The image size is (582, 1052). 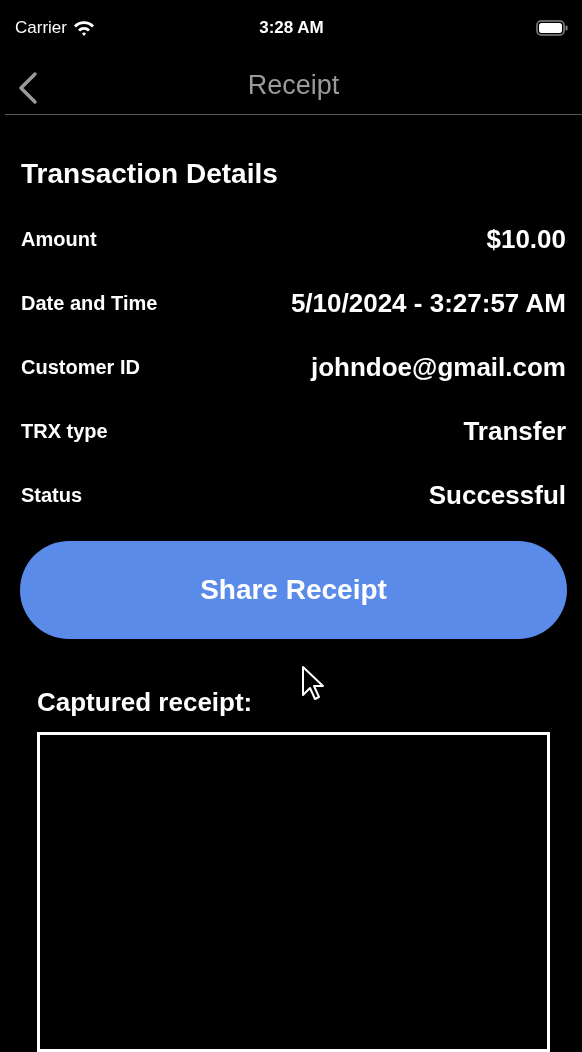 I want to click on detail-value: johndoe@gmail.com, so click(x=438, y=367).